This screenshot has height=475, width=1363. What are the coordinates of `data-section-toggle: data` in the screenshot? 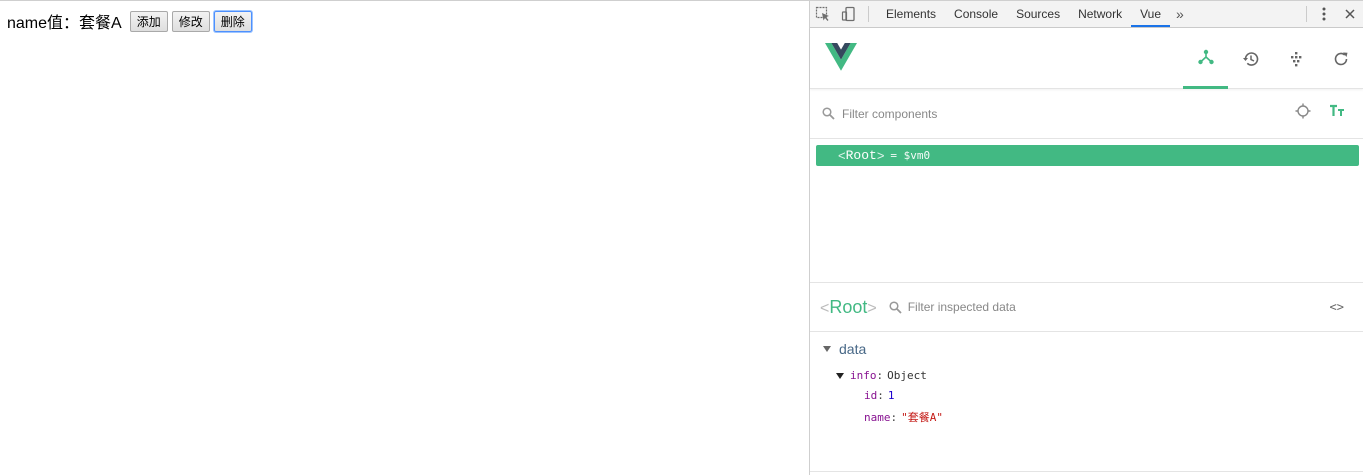 It's located at (844, 349).